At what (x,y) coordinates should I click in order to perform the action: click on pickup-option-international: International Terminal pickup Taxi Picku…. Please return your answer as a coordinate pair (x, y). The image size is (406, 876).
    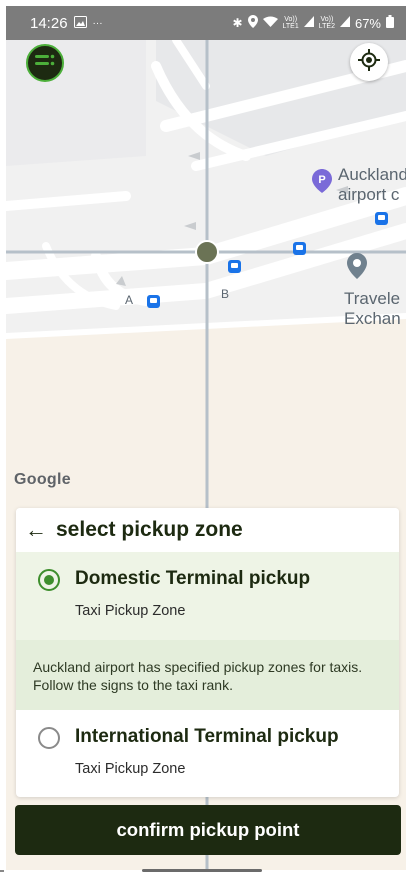
    Looking at the image, I should click on (207, 753).